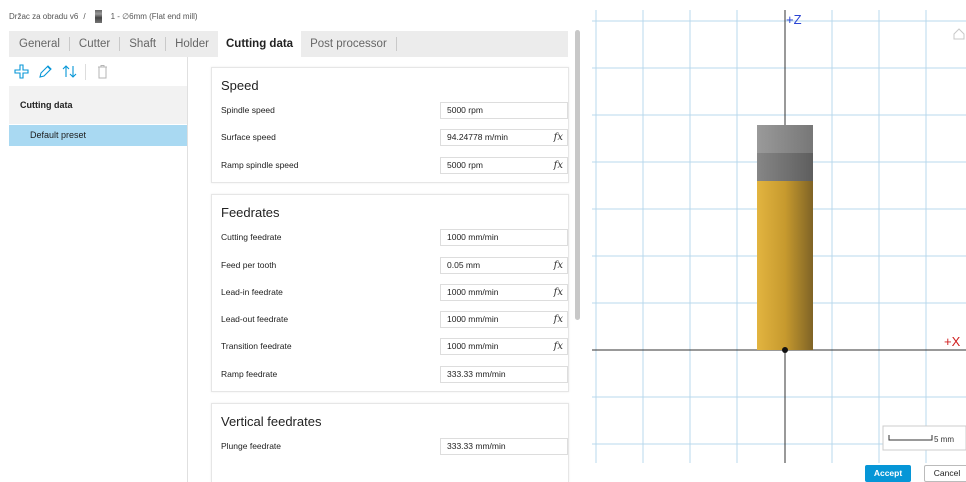  I want to click on section-title: Speed, so click(240, 85).